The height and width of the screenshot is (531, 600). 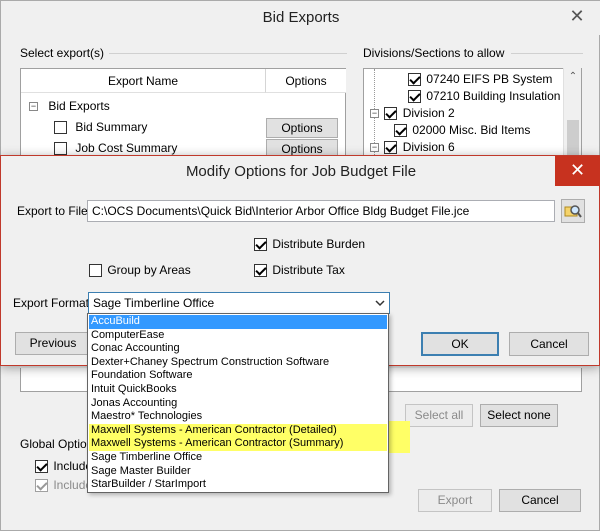 What do you see at coordinates (238, 322) in the screenshot?
I see `format-option-accubuild: AccuBuild` at bounding box center [238, 322].